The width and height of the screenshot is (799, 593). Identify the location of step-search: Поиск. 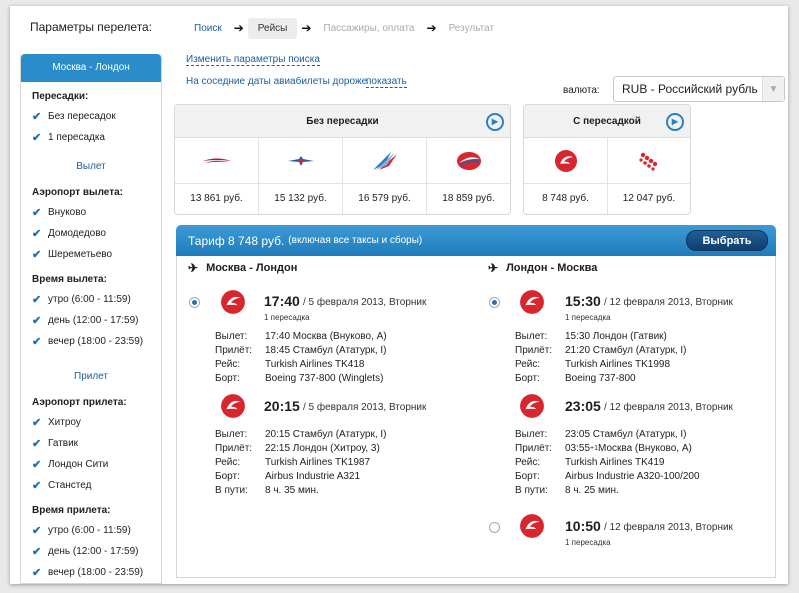
(208, 28).